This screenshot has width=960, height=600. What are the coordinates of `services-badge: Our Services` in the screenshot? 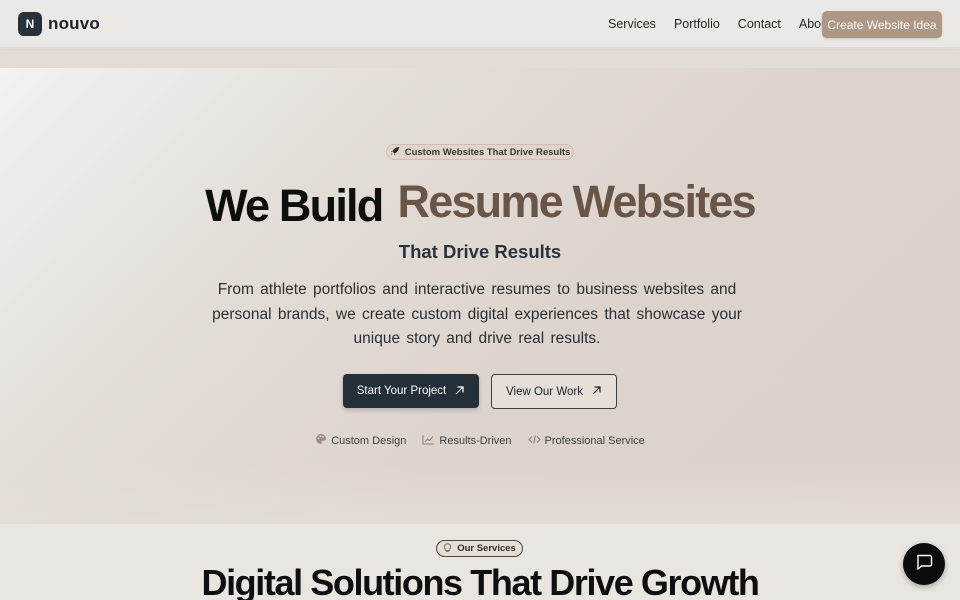 It's located at (479, 548).